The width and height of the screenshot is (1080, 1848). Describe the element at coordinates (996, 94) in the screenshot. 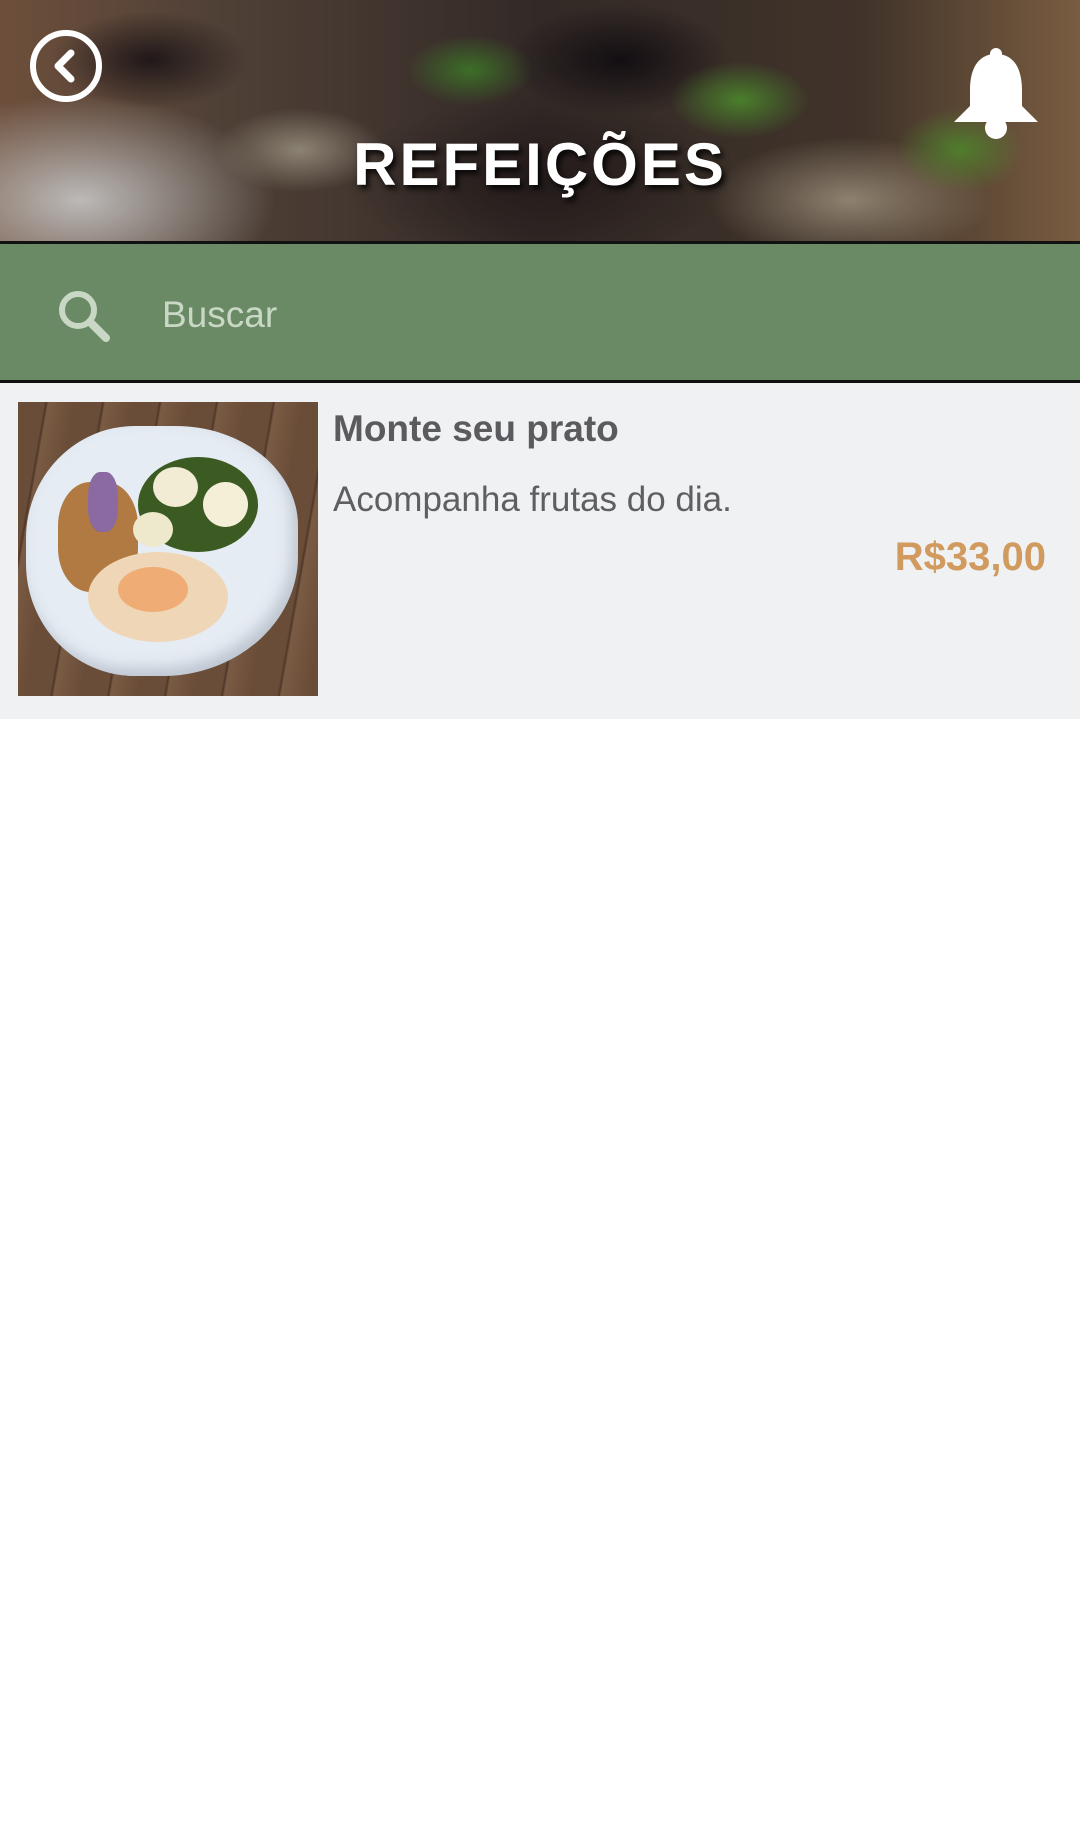

I see `bell-icon` at that location.